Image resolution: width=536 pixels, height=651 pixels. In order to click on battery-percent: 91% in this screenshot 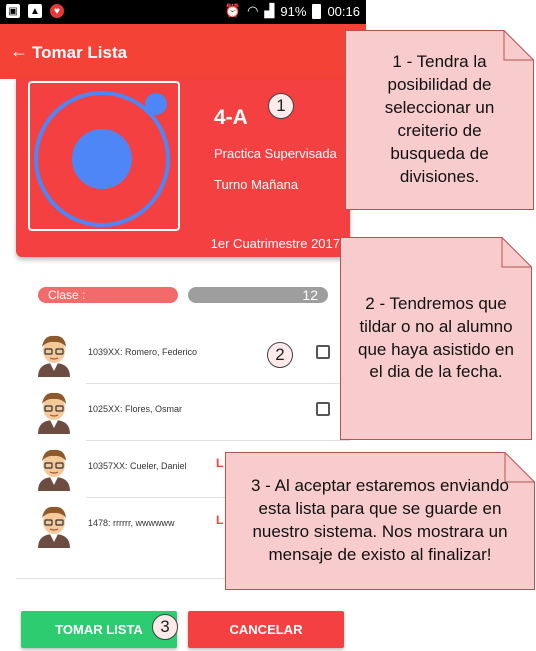, I will do `click(293, 11)`.